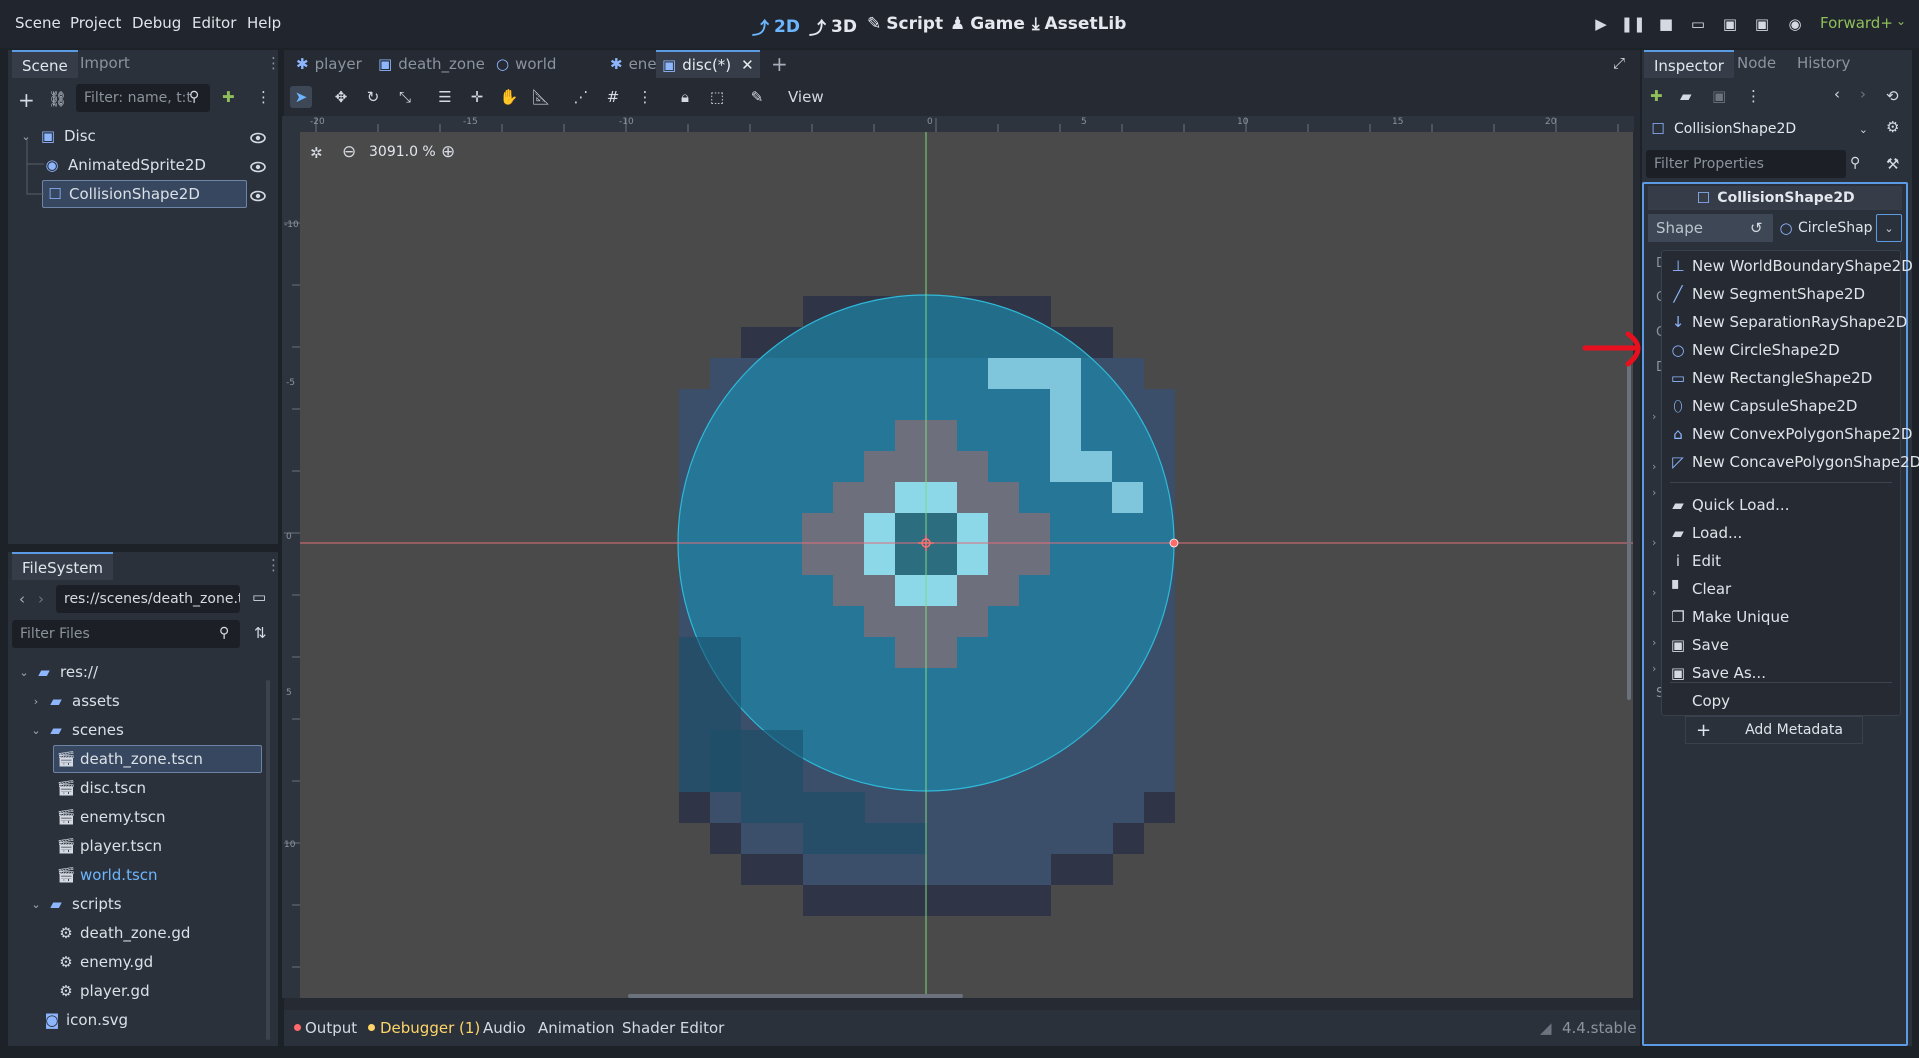 The image size is (1919, 1058). I want to click on menu-item-new-segmentshape2d: ╱ New SegmentShape2D, so click(1781, 294).